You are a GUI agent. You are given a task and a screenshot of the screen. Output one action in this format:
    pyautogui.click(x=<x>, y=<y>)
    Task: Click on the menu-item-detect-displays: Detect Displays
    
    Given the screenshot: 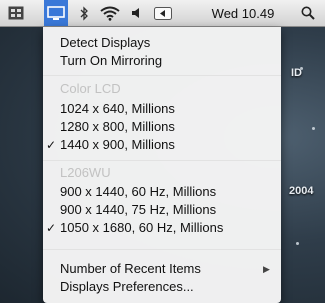 What is the action you would take?
    pyautogui.click(x=162, y=43)
    